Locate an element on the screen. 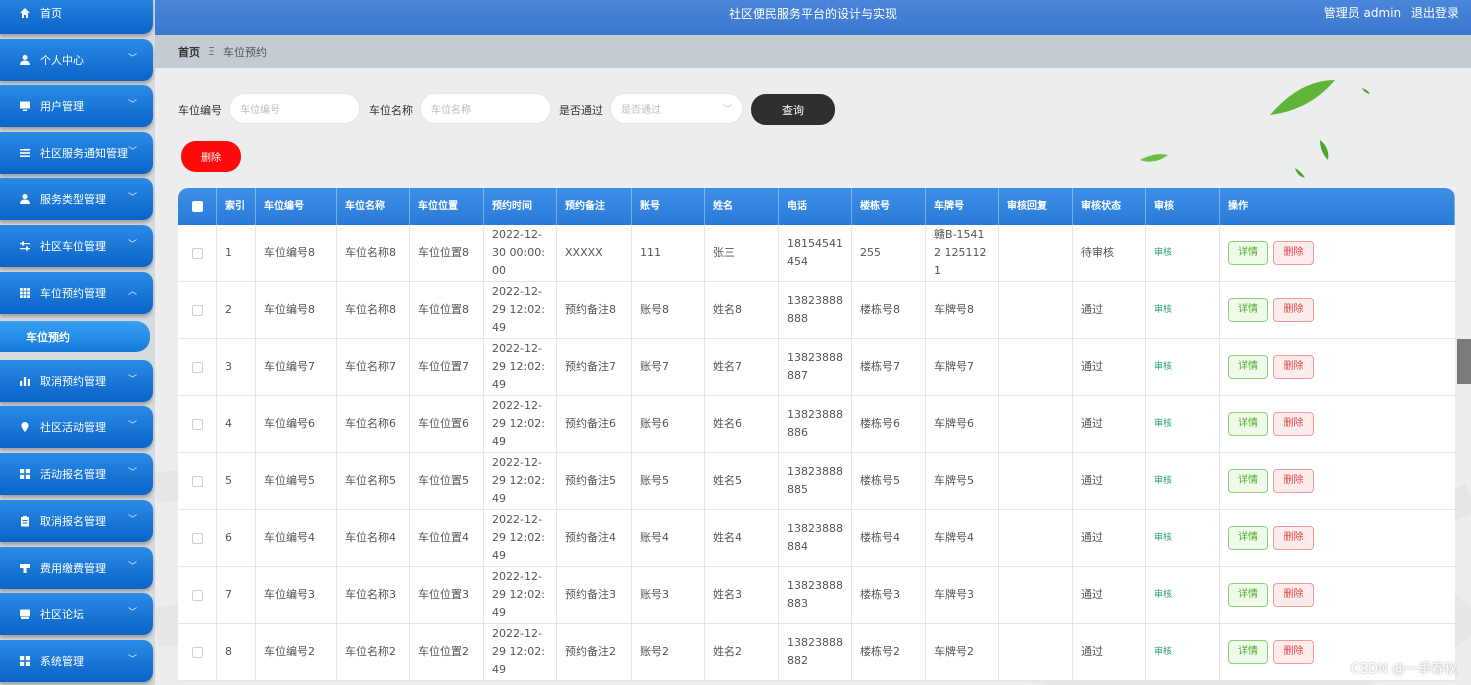 The height and width of the screenshot is (685, 1471). sidebar-item-label: 取消预约管理 is located at coordinates (73, 381).